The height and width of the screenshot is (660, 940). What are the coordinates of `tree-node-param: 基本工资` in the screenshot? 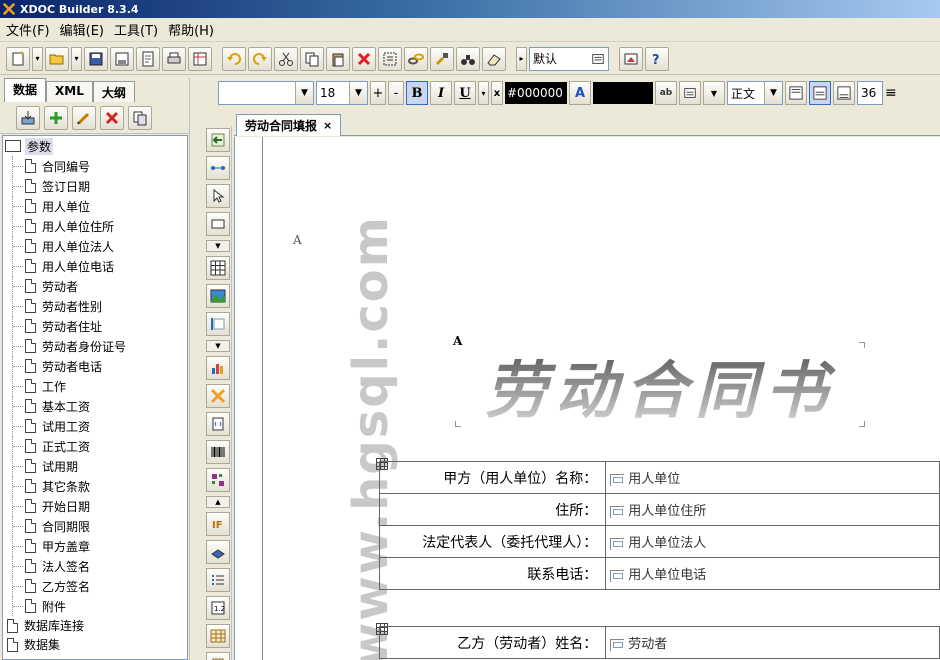 It's located at (95, 406).